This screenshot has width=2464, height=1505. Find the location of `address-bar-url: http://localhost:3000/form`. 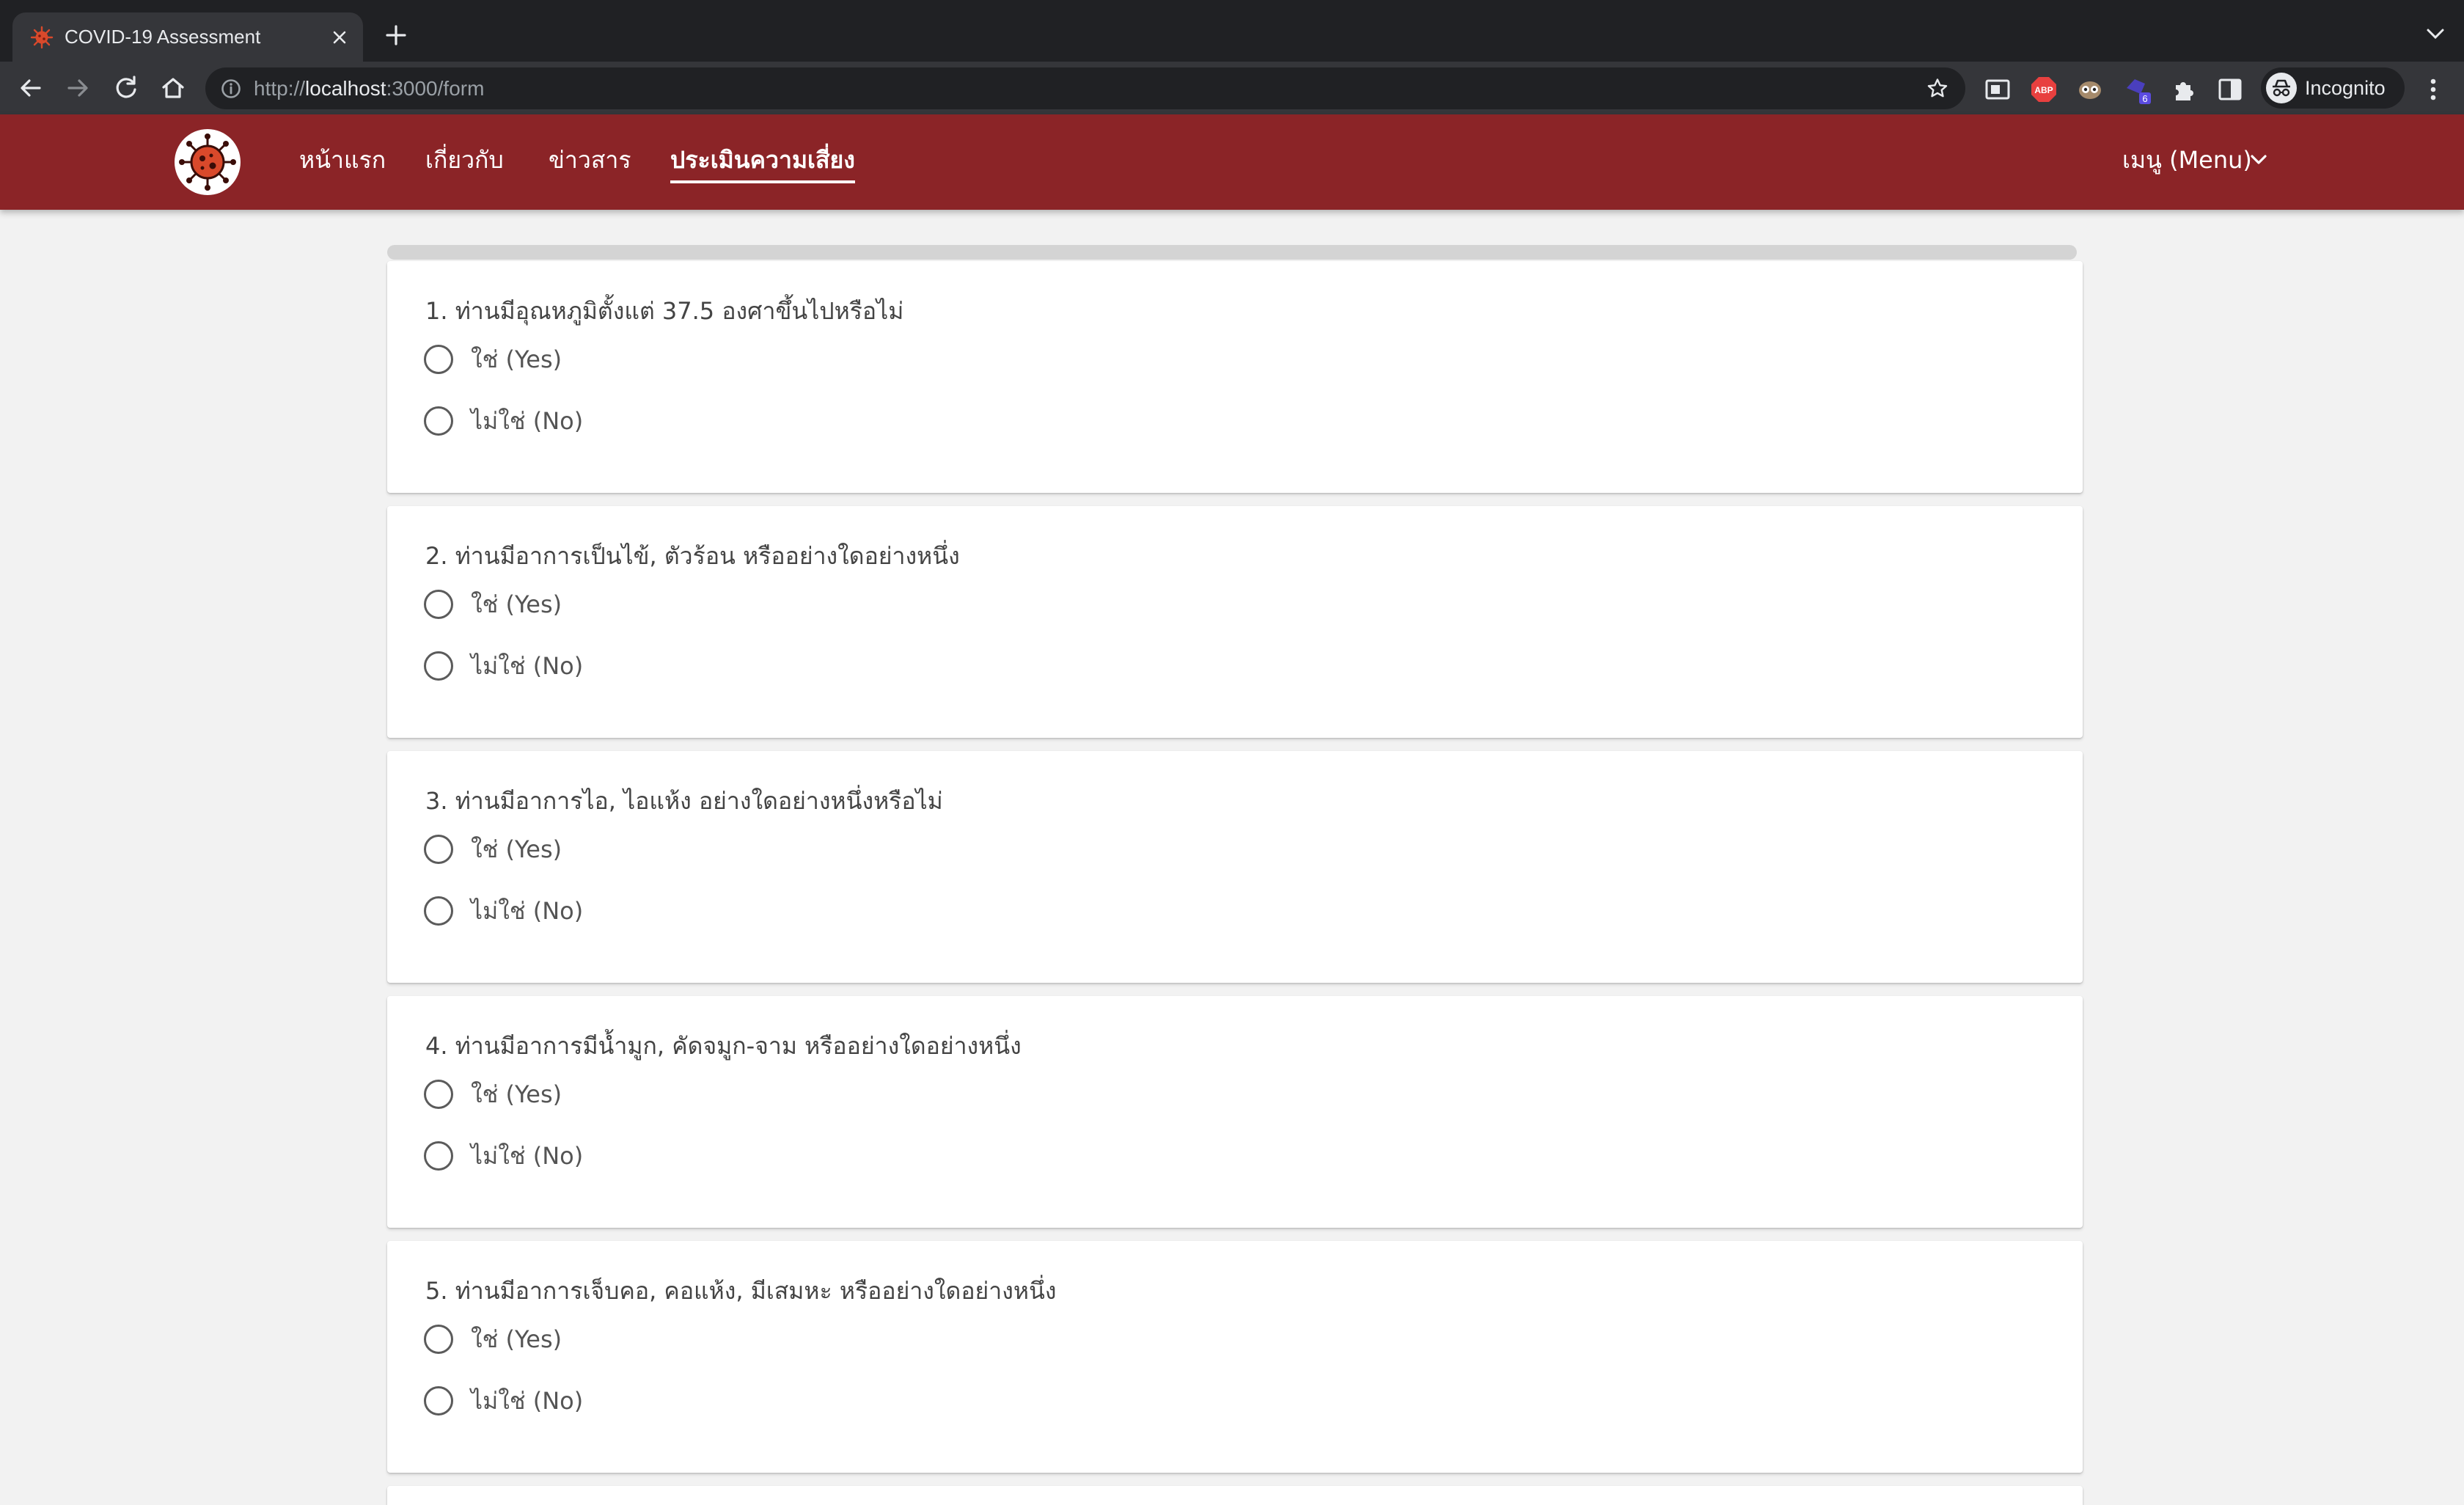

address-bar-url: http://localhost:3000/form is located at coordinates (369, 88).